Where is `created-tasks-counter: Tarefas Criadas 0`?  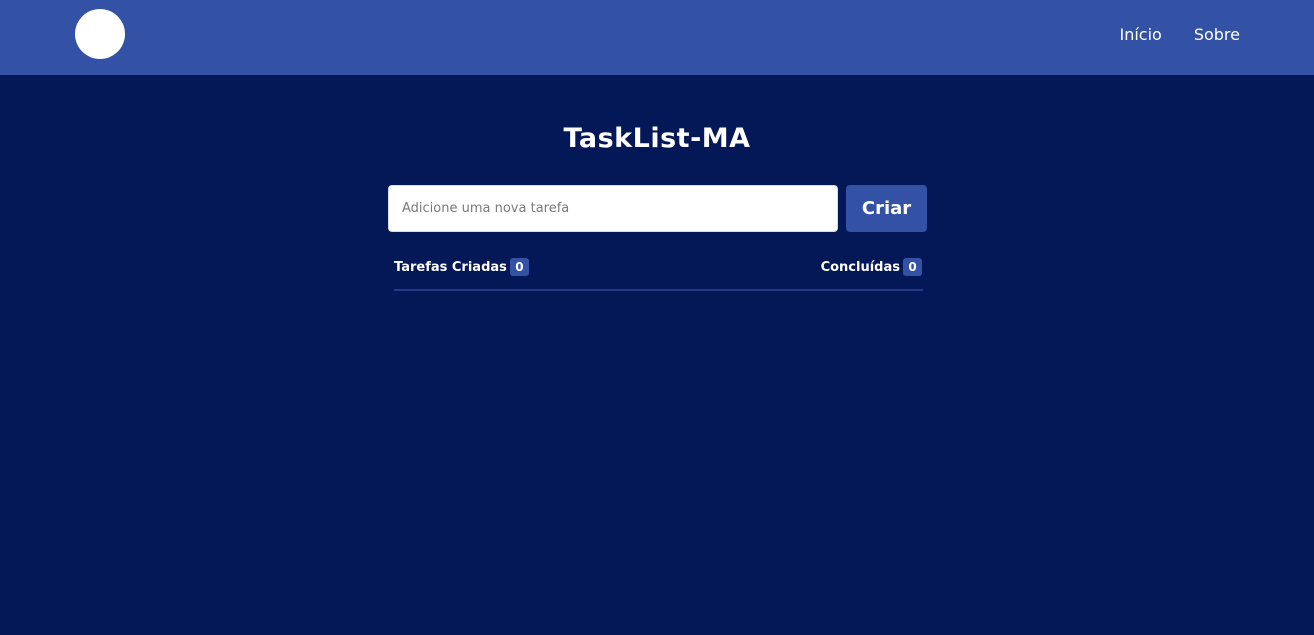
created-tasks-counter: Tarefas Criadas 0 is located at coordinates (461, 267).